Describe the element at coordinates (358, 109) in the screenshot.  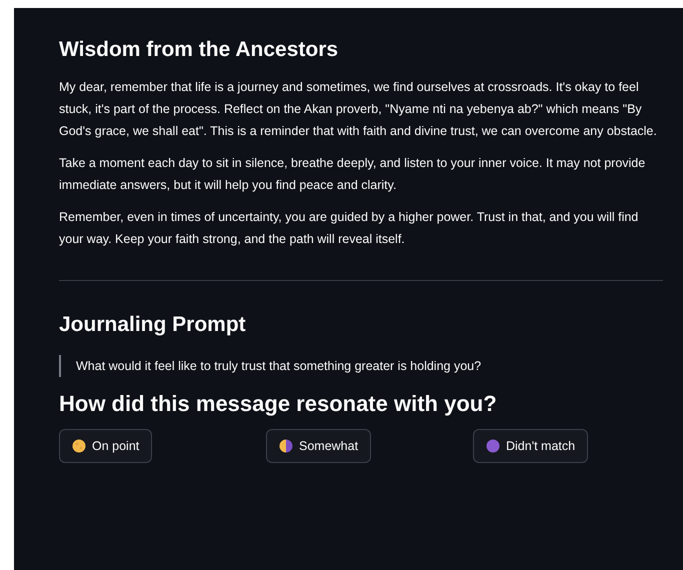
I see `paragraph: My dear, remember that life is a journey and sometimes, we find ourselves at crossroads. It's okay to feel stuck, it's part of the process. Reflect on the Akan proverb, "Nyame nti na yebenya ab?" which means "By God's grace, we shall eat". This is a reminder that with faith and divine trust, we can overcome any obstacle.` at that location.